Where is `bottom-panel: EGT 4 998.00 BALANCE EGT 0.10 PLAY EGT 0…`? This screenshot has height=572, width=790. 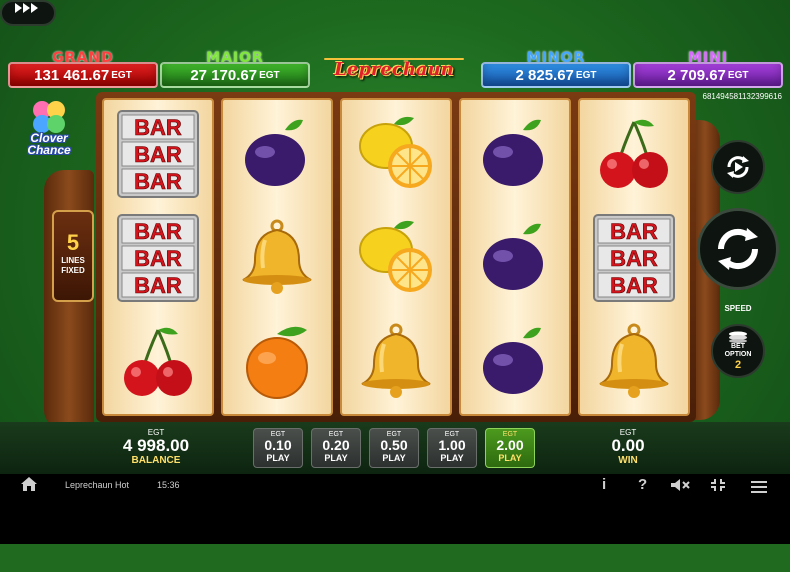 bottom-panel: EGT 4 998.00 BALANCE EGT 0.10 PLAY EGT 0… is located at coordinates (395, 448).